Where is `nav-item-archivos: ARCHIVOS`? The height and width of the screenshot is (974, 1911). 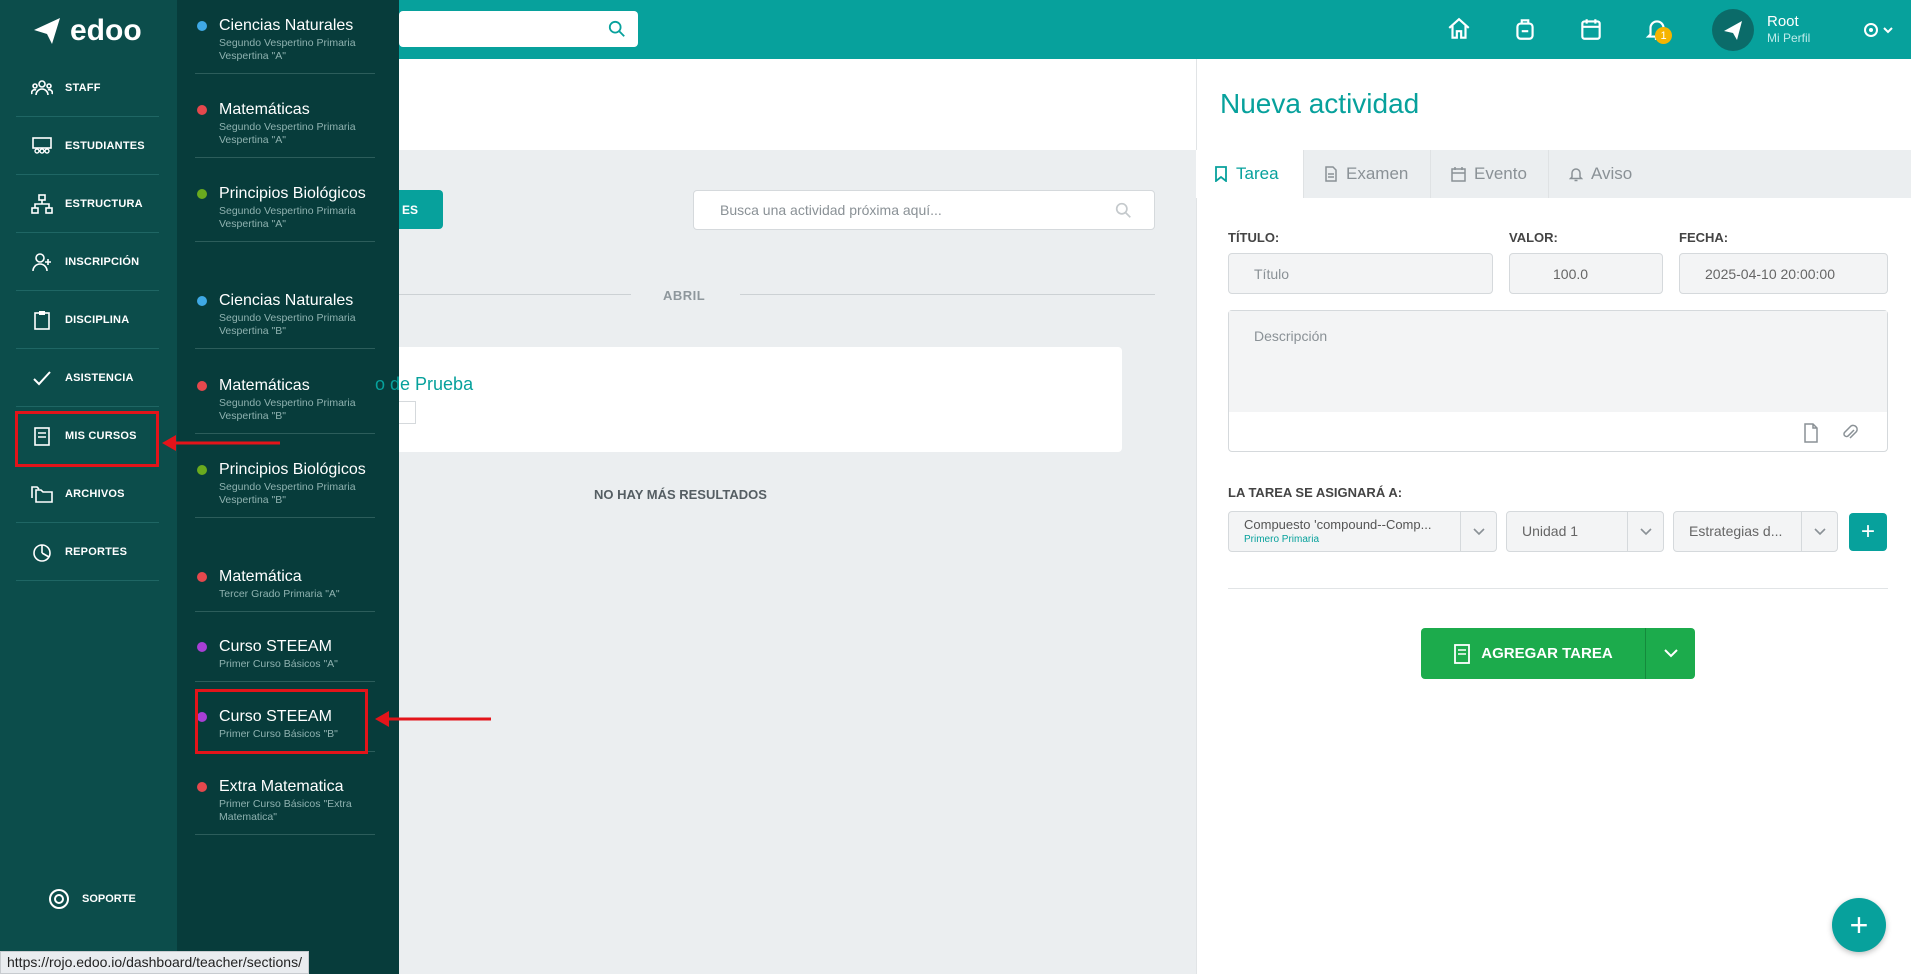 nav-item-archivos: ARCHIVOS is located at coordinates (87, 494).